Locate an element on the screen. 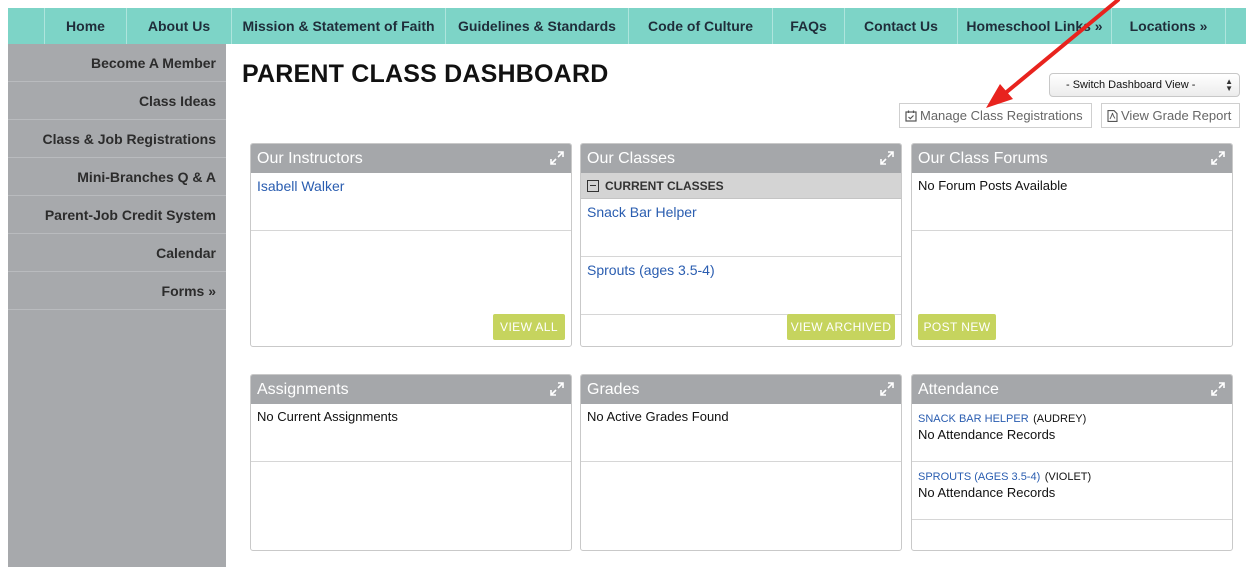 The image size is (1246, 567). select-arrows-icon: ▲ ▼ is located at coordinates (1229, 85).